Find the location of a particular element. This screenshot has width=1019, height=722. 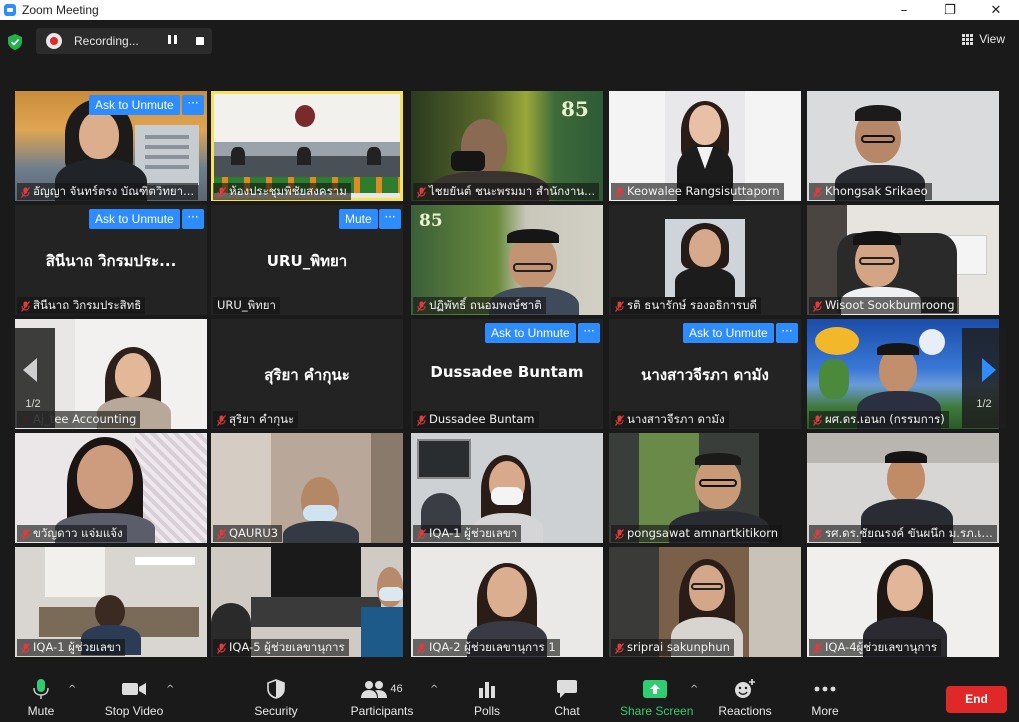

video-tile: ห้องประชุมพิชัยสงคราม is located at coordinates (307, 146).